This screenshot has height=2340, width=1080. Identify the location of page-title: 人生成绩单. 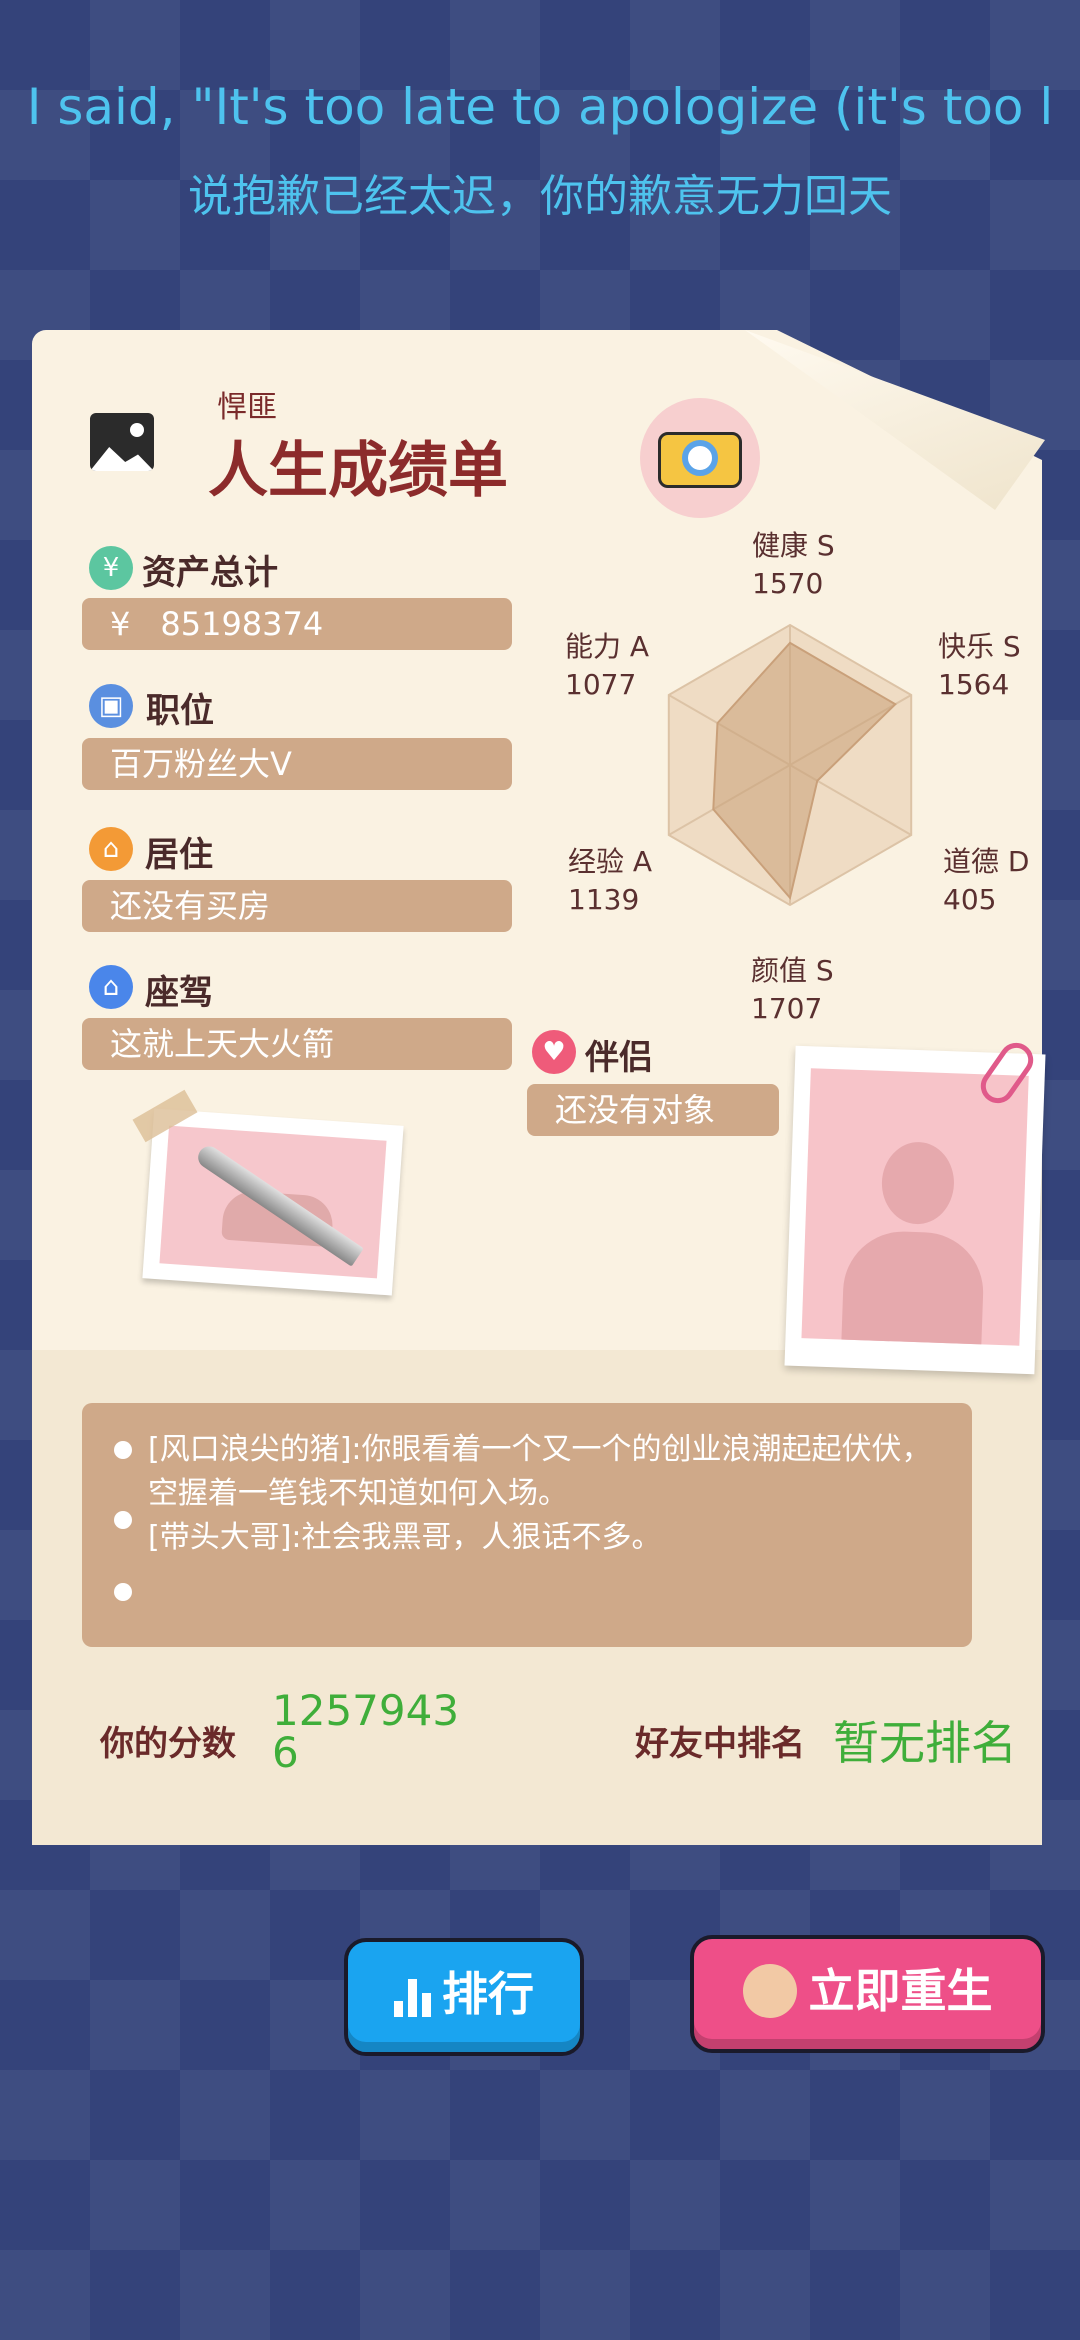
(358, 471).